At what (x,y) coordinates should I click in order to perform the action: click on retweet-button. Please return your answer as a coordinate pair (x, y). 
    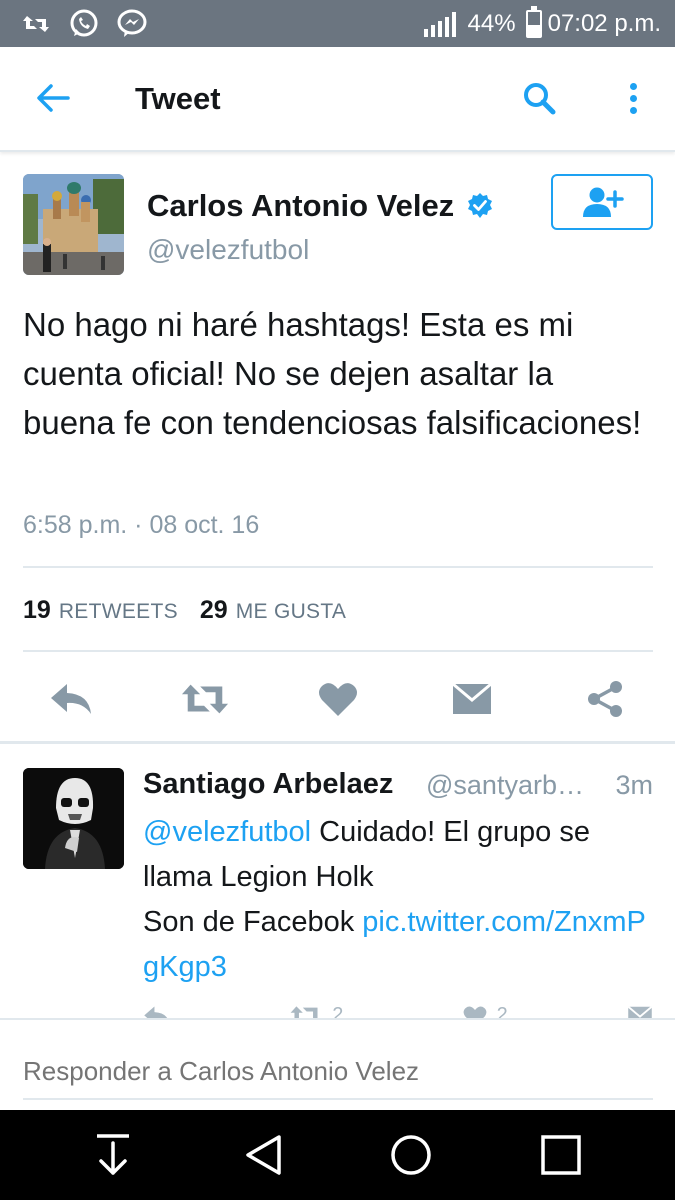
    Looking at the image, I should click on (205, 699).